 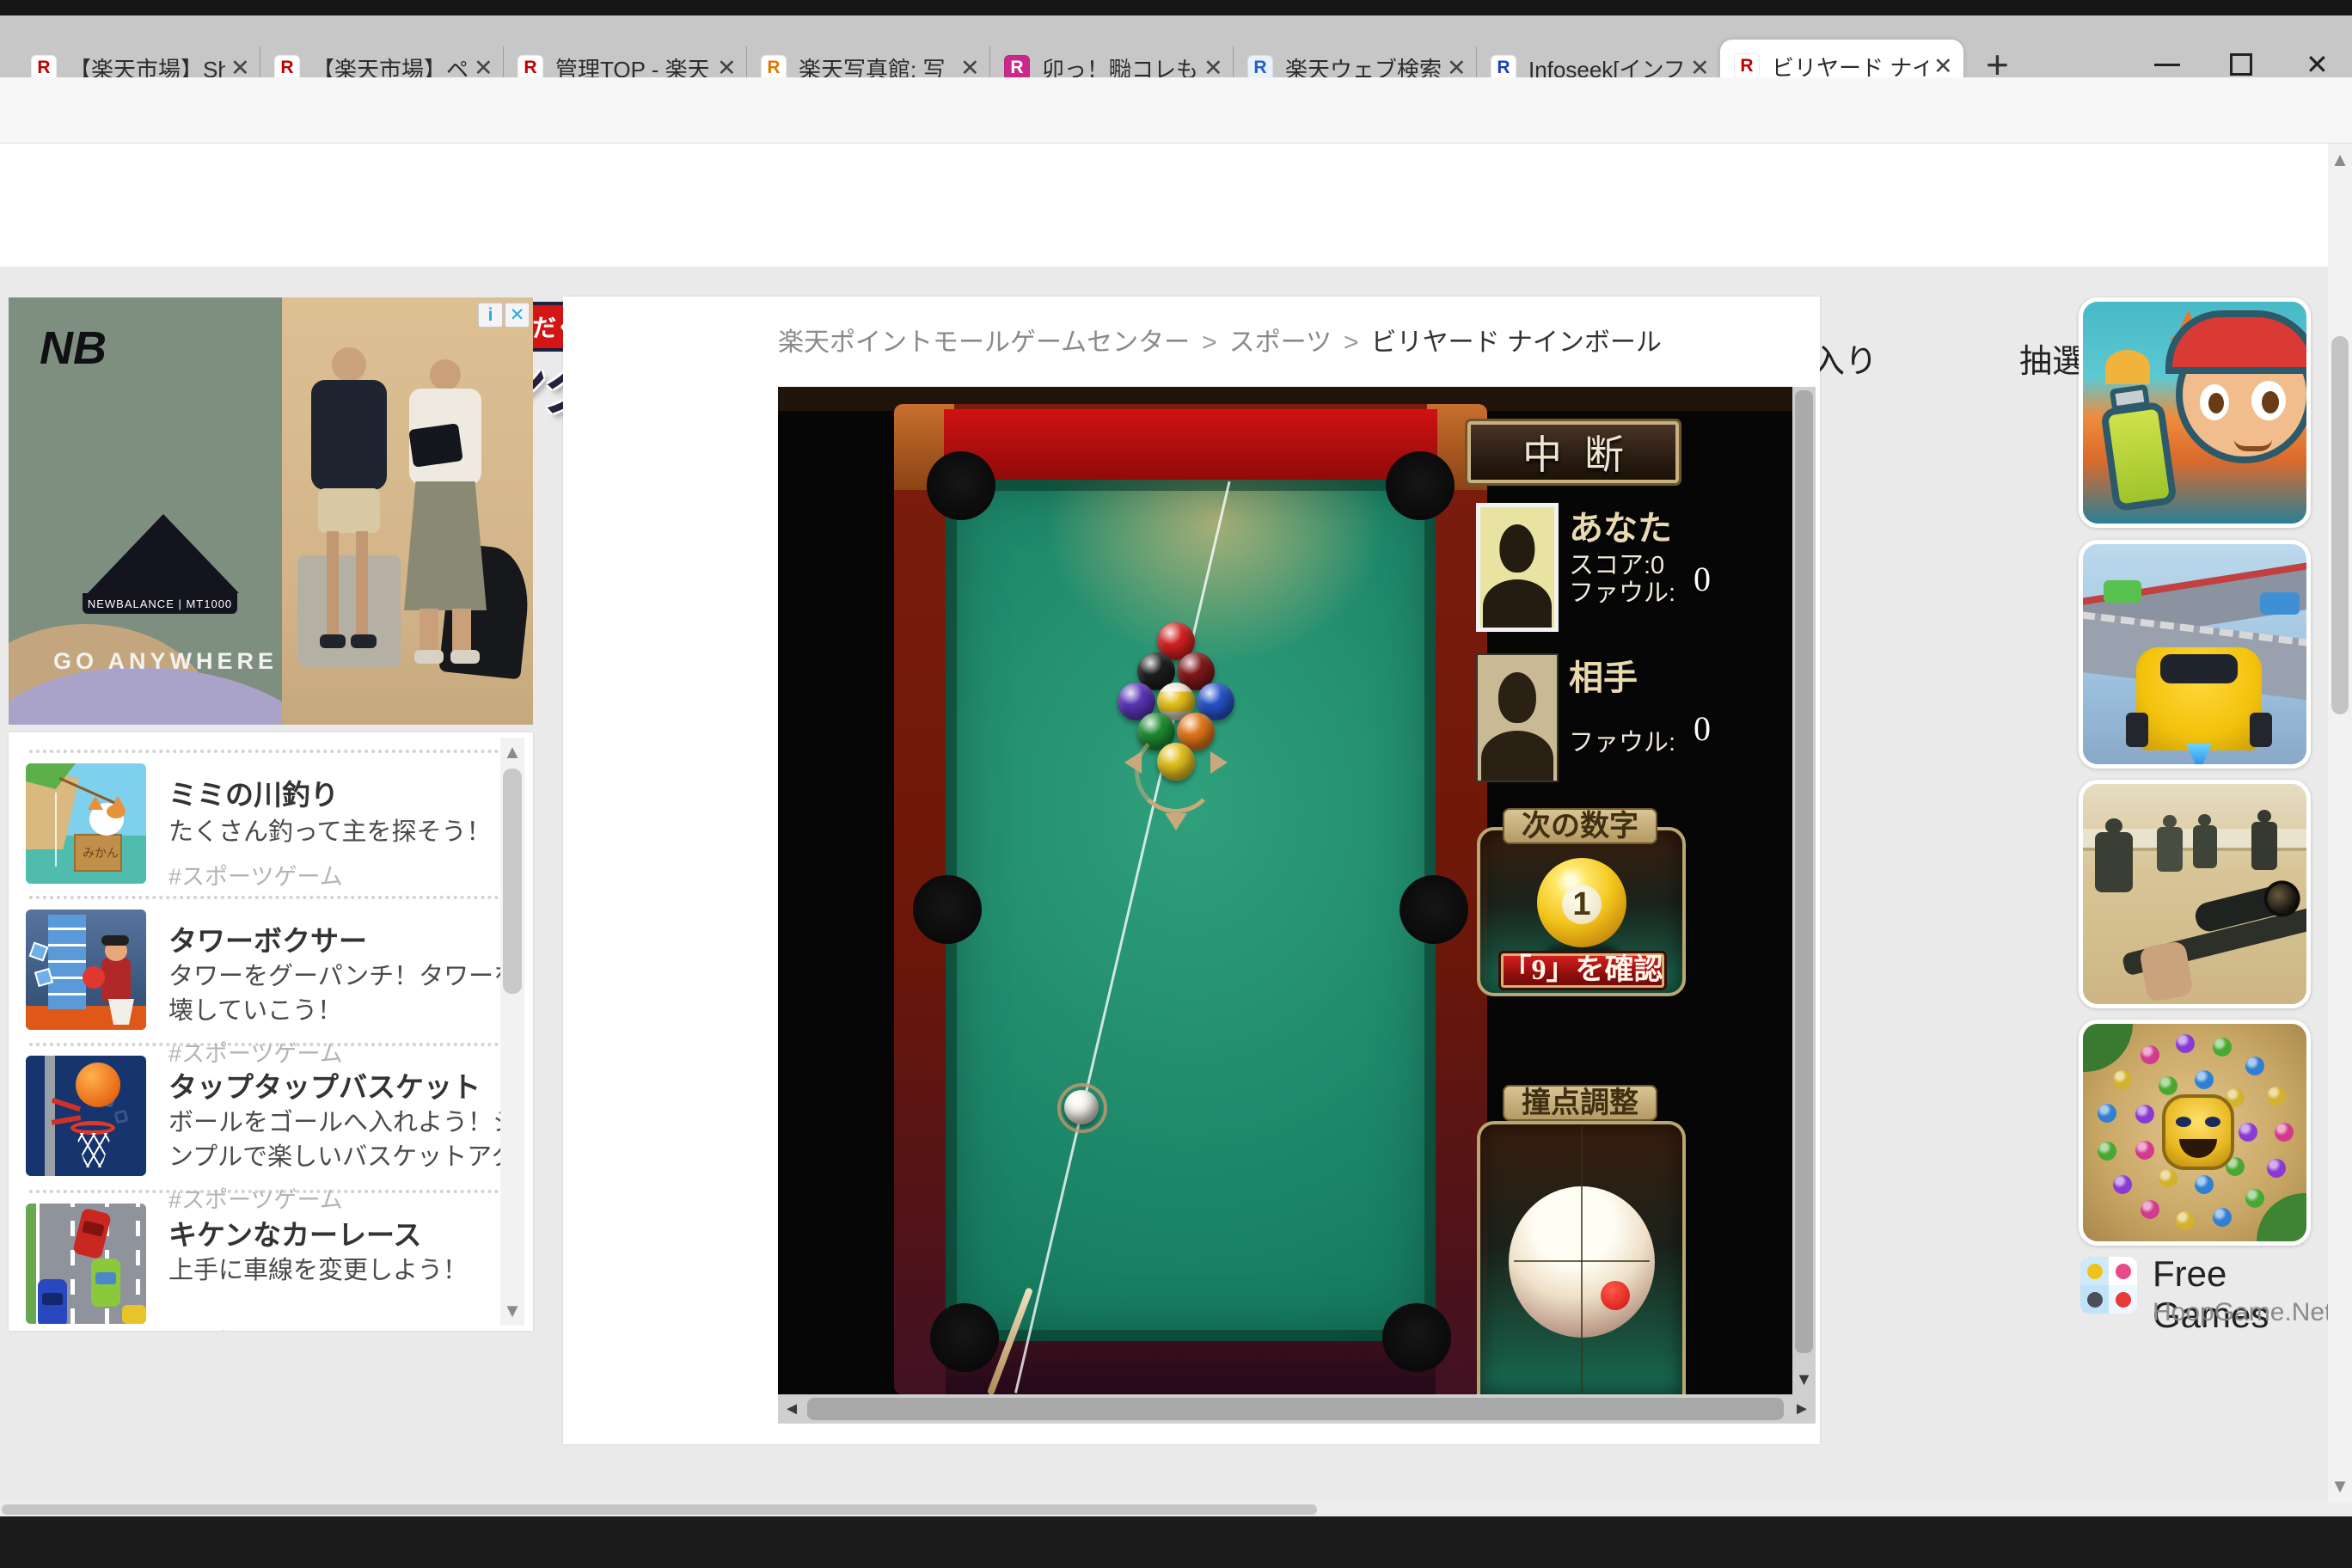 What do you see at coordinates (1702, 579) in the screenshot?
I see `player-you-foul-value: 0` at bounding box center [1702, 579].